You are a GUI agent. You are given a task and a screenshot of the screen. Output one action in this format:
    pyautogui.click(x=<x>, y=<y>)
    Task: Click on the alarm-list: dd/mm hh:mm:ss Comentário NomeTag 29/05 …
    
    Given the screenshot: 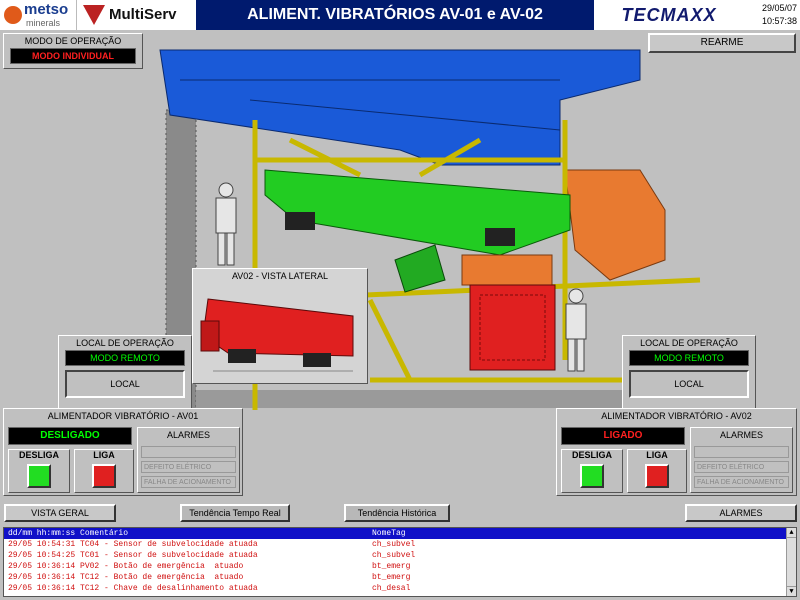 What is the action you would take?
    pyautogui.click(x=400, y=562)
    